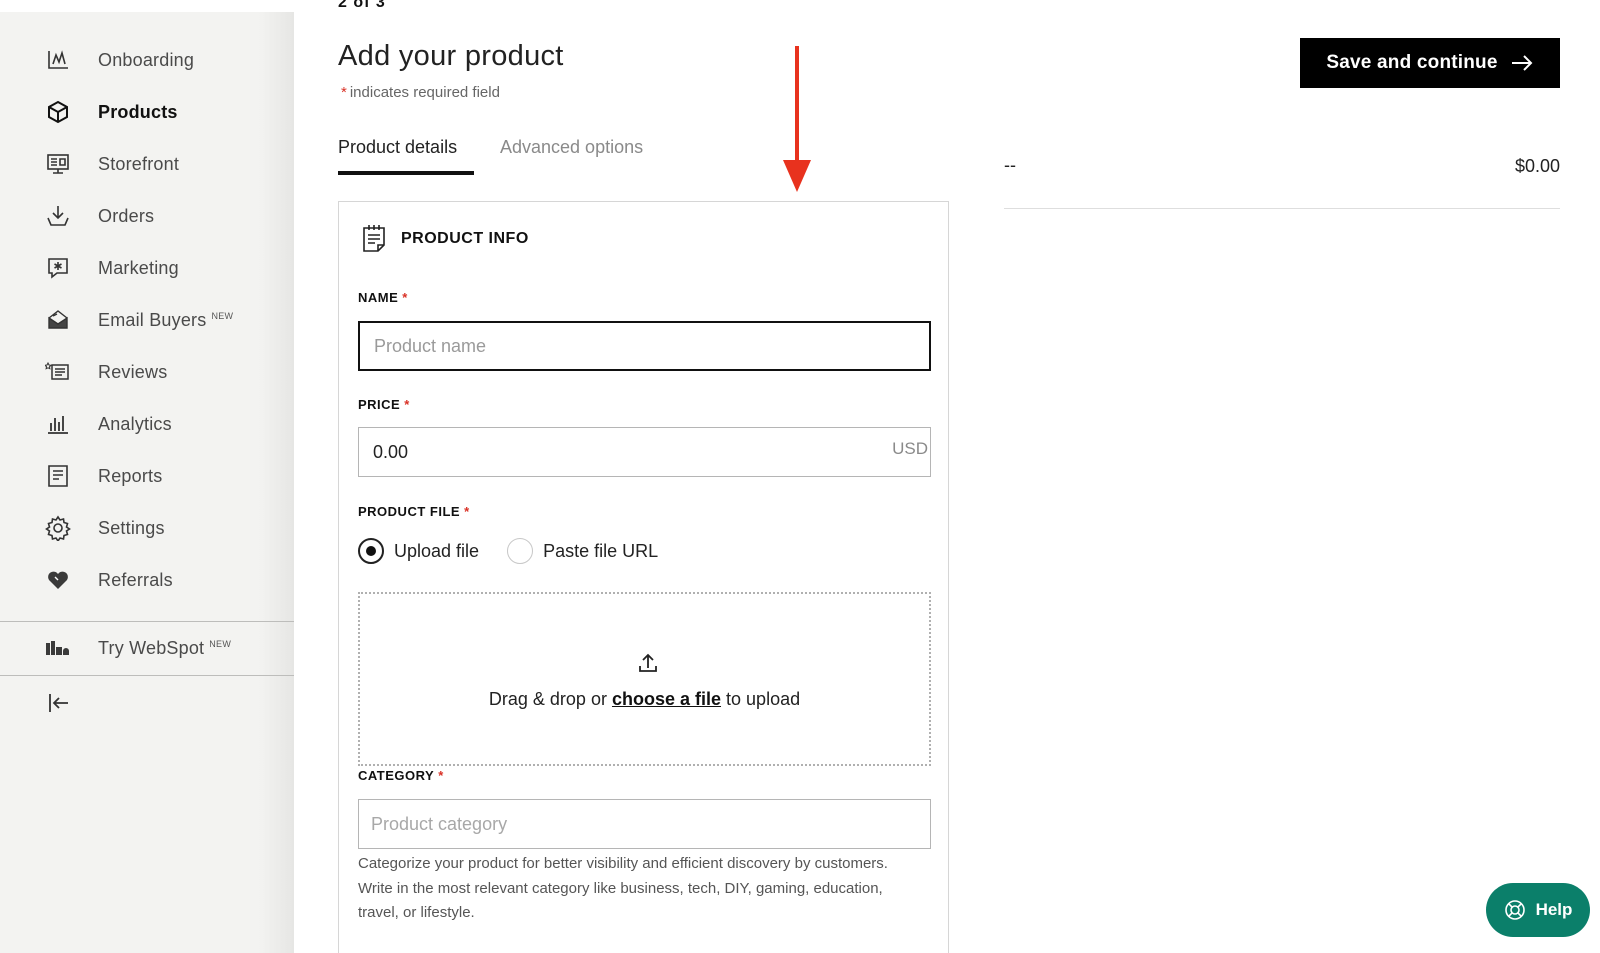 This screenshot has height=953, width=1600. I want to click on file-source-radio-group: Upload file Paste file URL, so click(522, 551).